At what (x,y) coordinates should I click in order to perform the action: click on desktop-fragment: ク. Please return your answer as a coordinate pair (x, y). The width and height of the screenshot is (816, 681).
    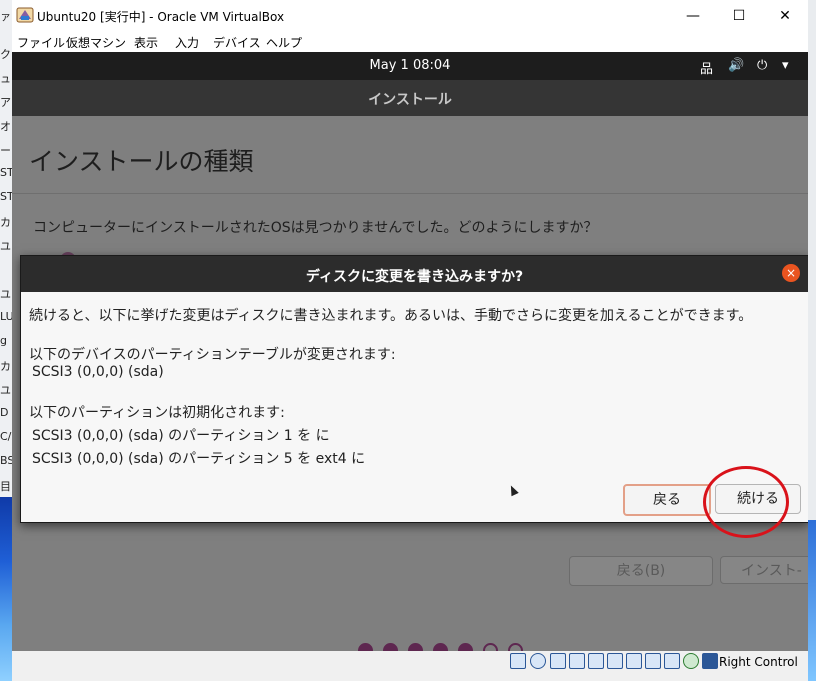
    Looking at the image, I should click on (5, 54).